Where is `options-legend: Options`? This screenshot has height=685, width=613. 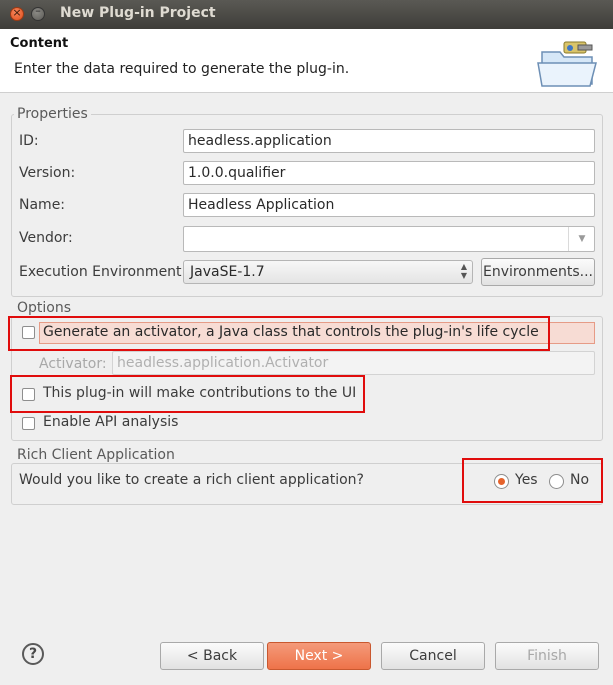
options-legend: Options is located at coordinates (44, 308).